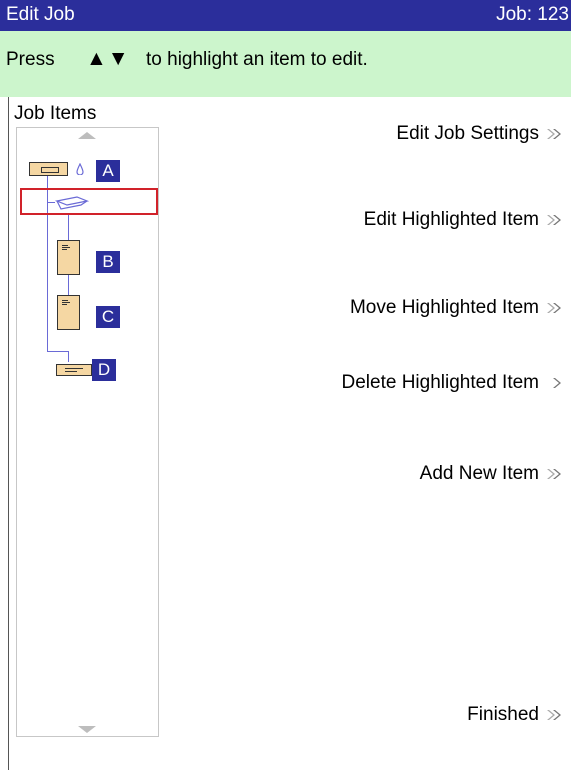 The height and width of the screenshot is (770, 571). I want to click on up-down-arrows-icon: ▲▼, so click(108, 58).